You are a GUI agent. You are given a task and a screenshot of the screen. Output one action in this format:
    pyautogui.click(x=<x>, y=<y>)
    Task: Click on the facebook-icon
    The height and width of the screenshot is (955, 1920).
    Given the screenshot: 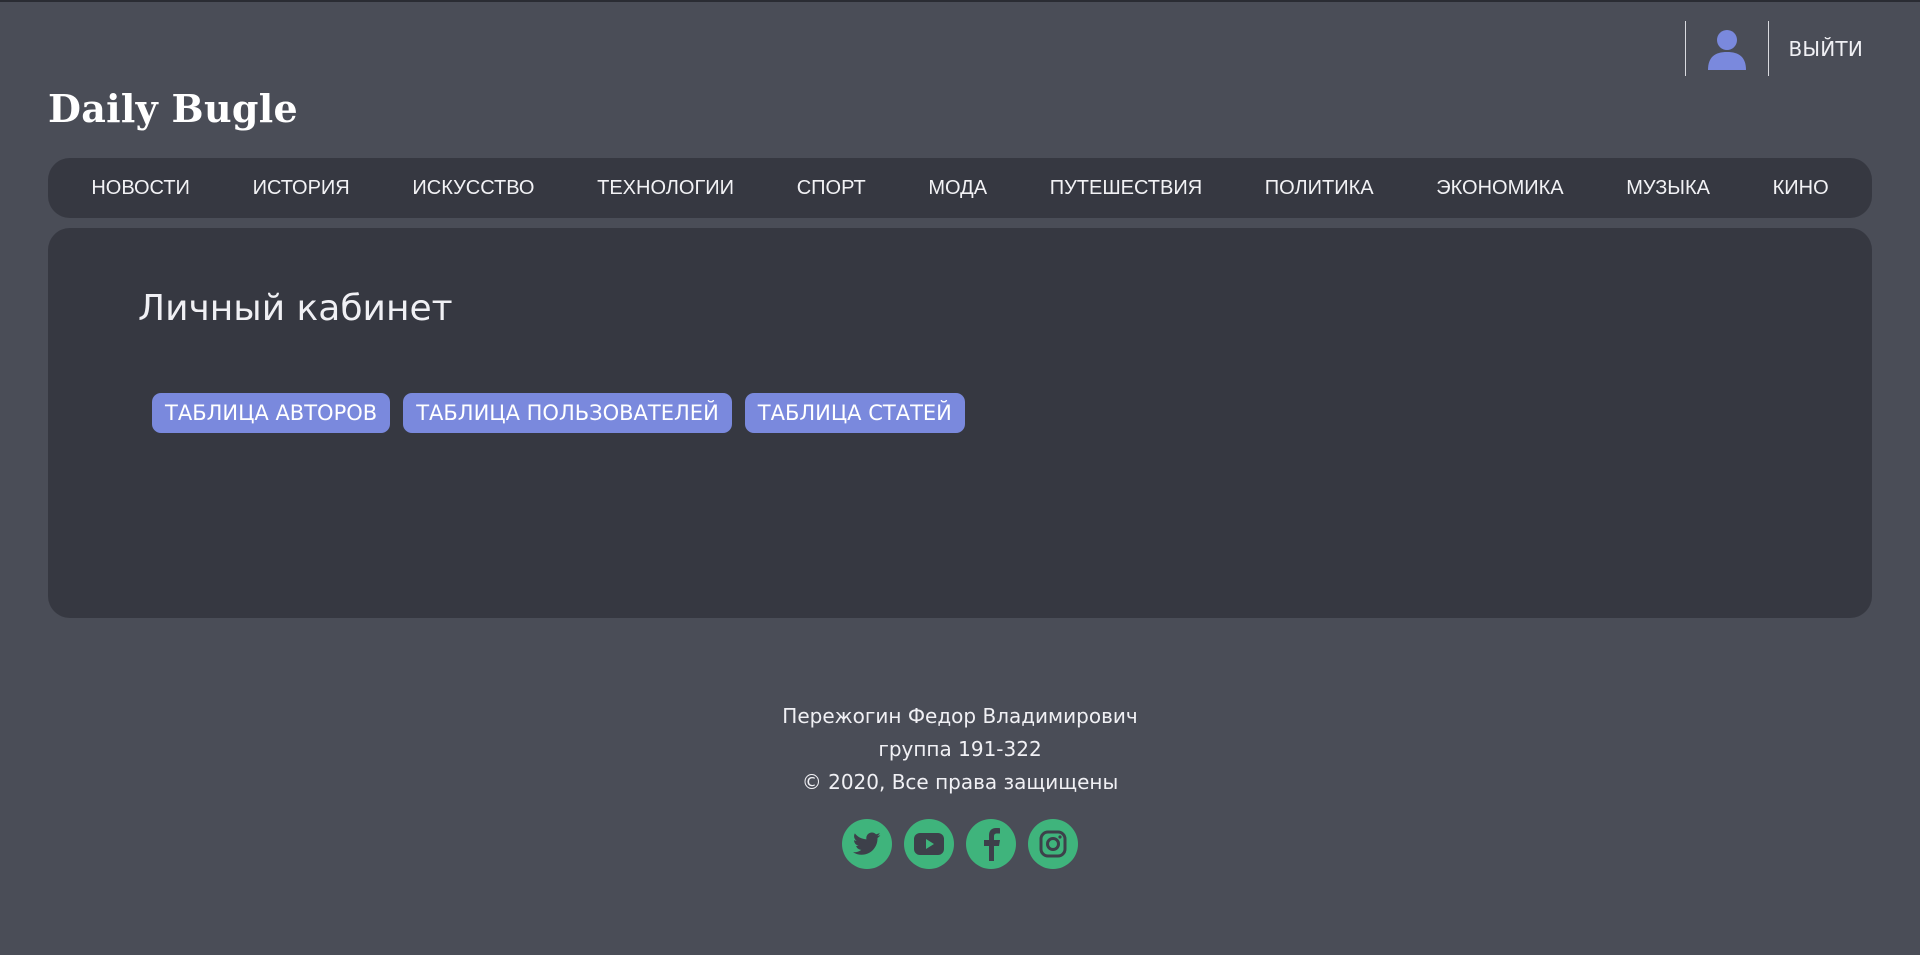 What is the action you would take?
    pyautogui.click(x=992, y=844)
    